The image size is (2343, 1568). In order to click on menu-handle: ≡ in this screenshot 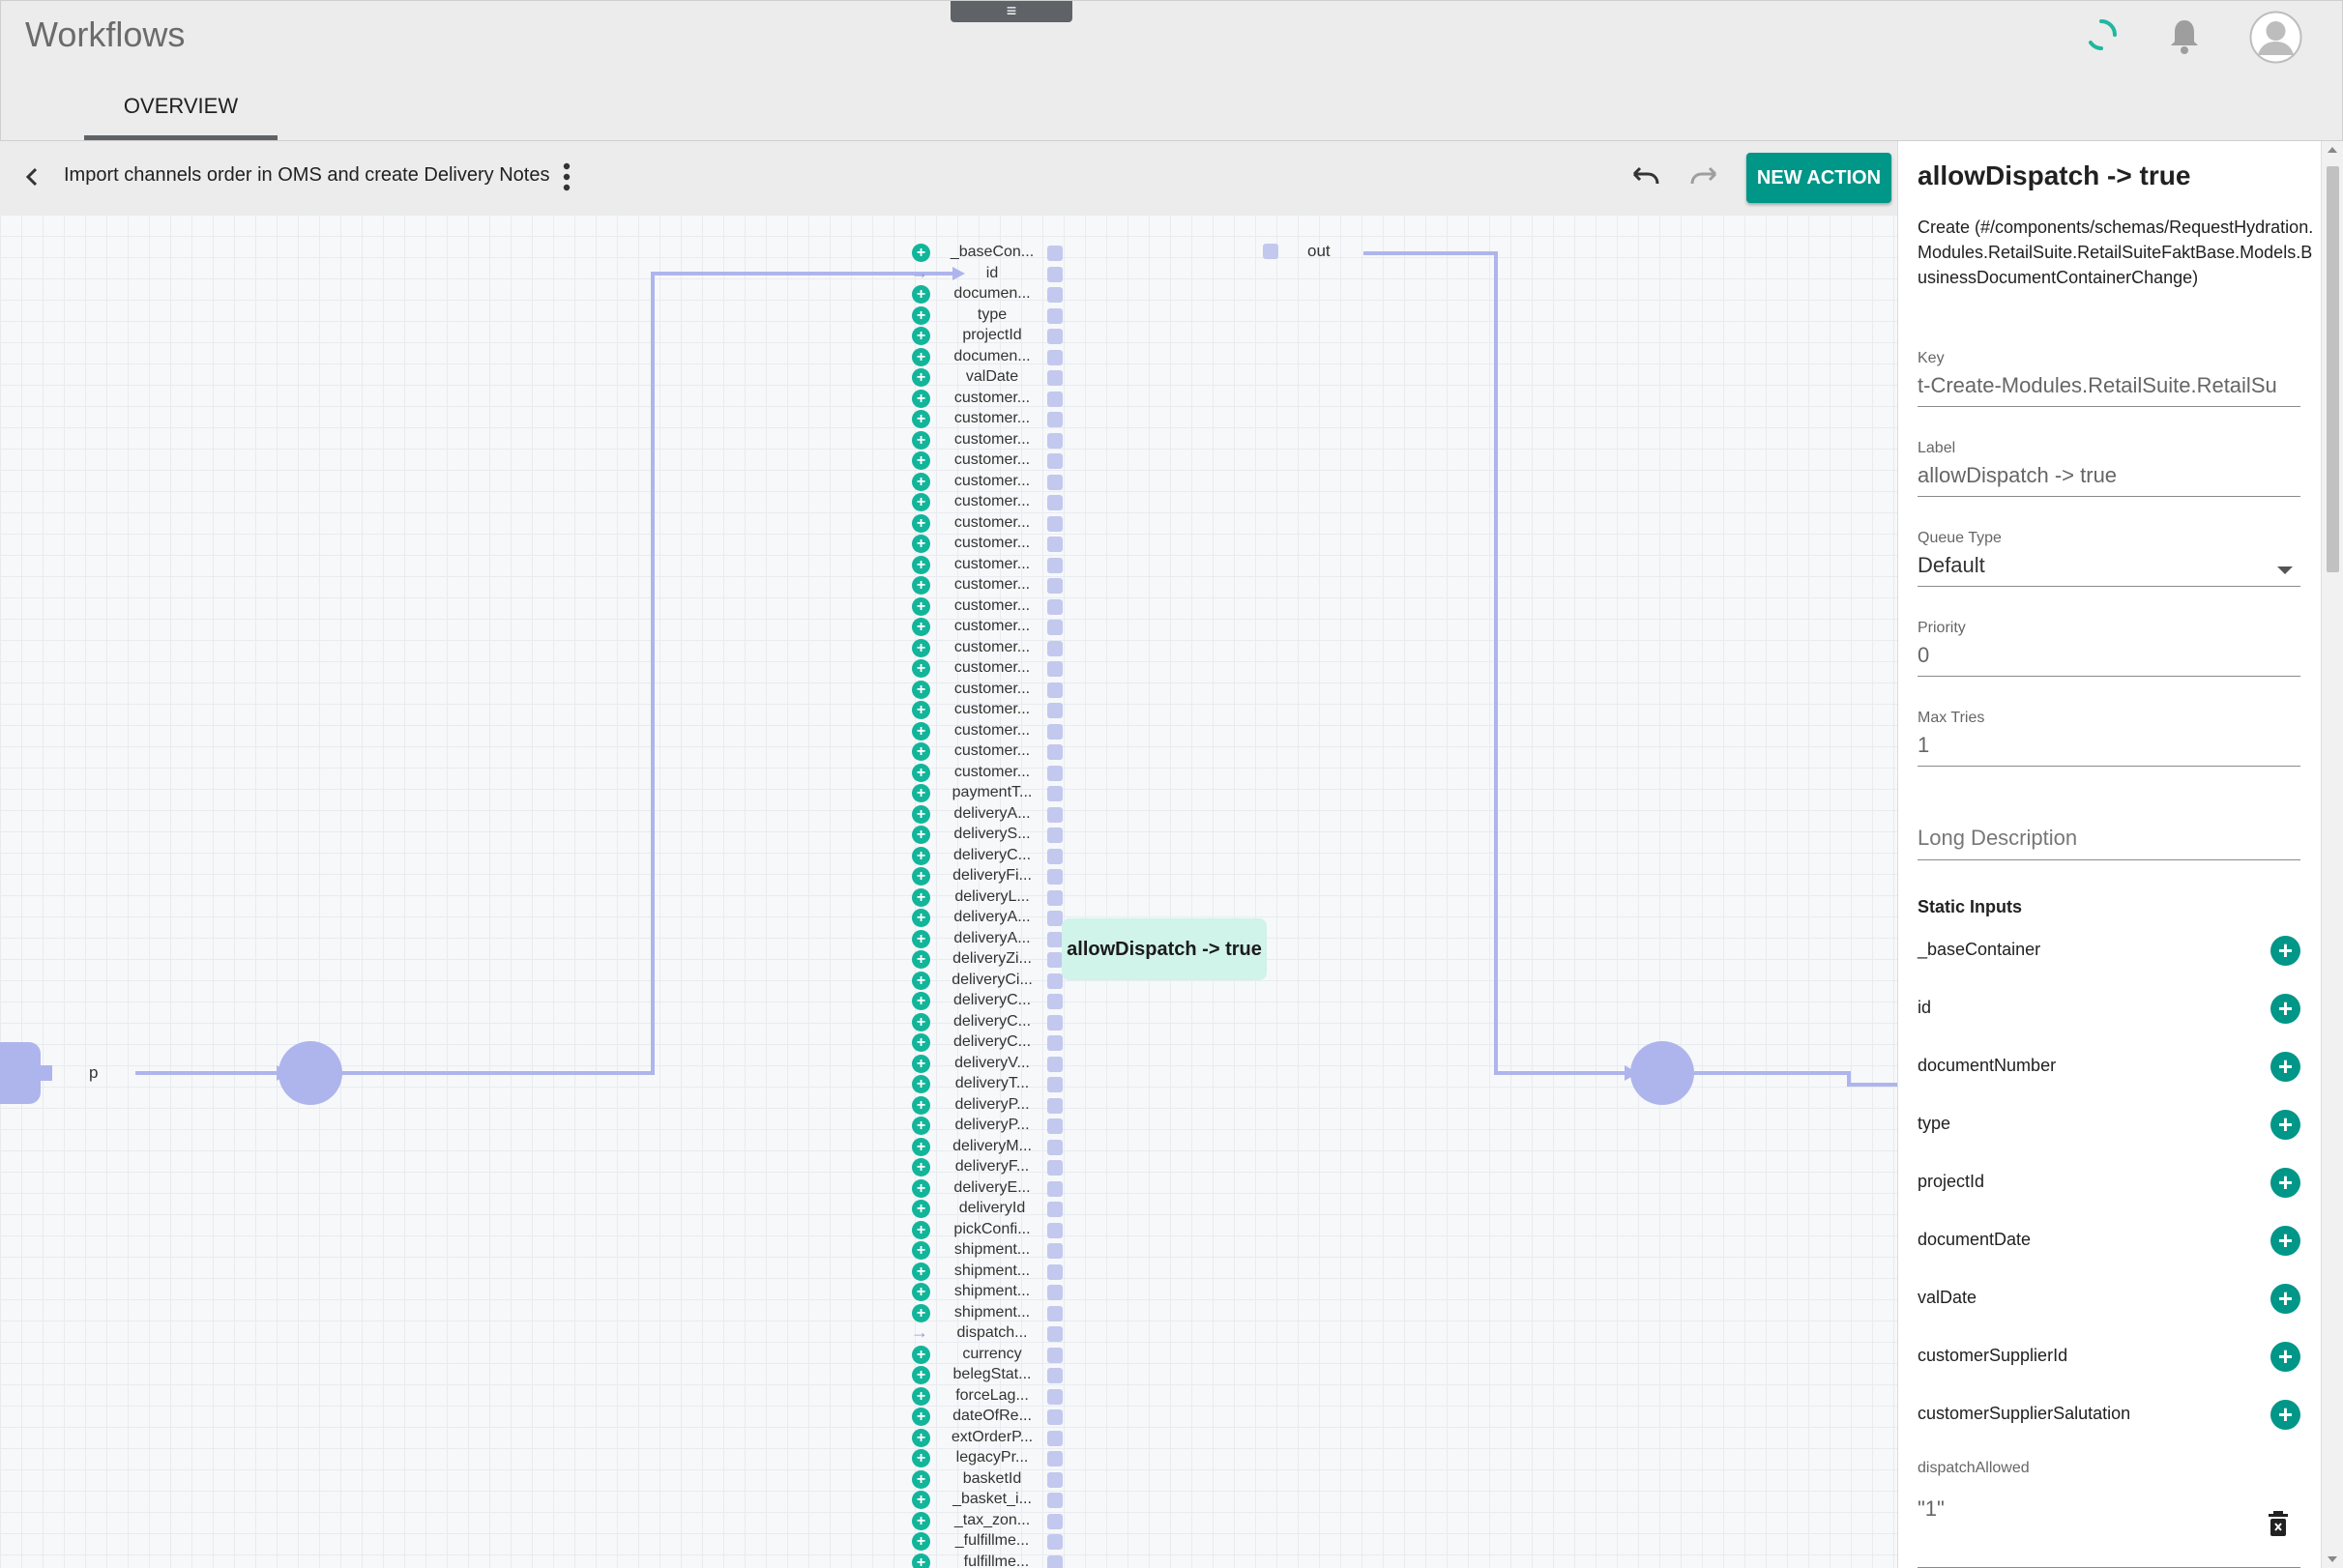, I will do `click(1011, 11)`.